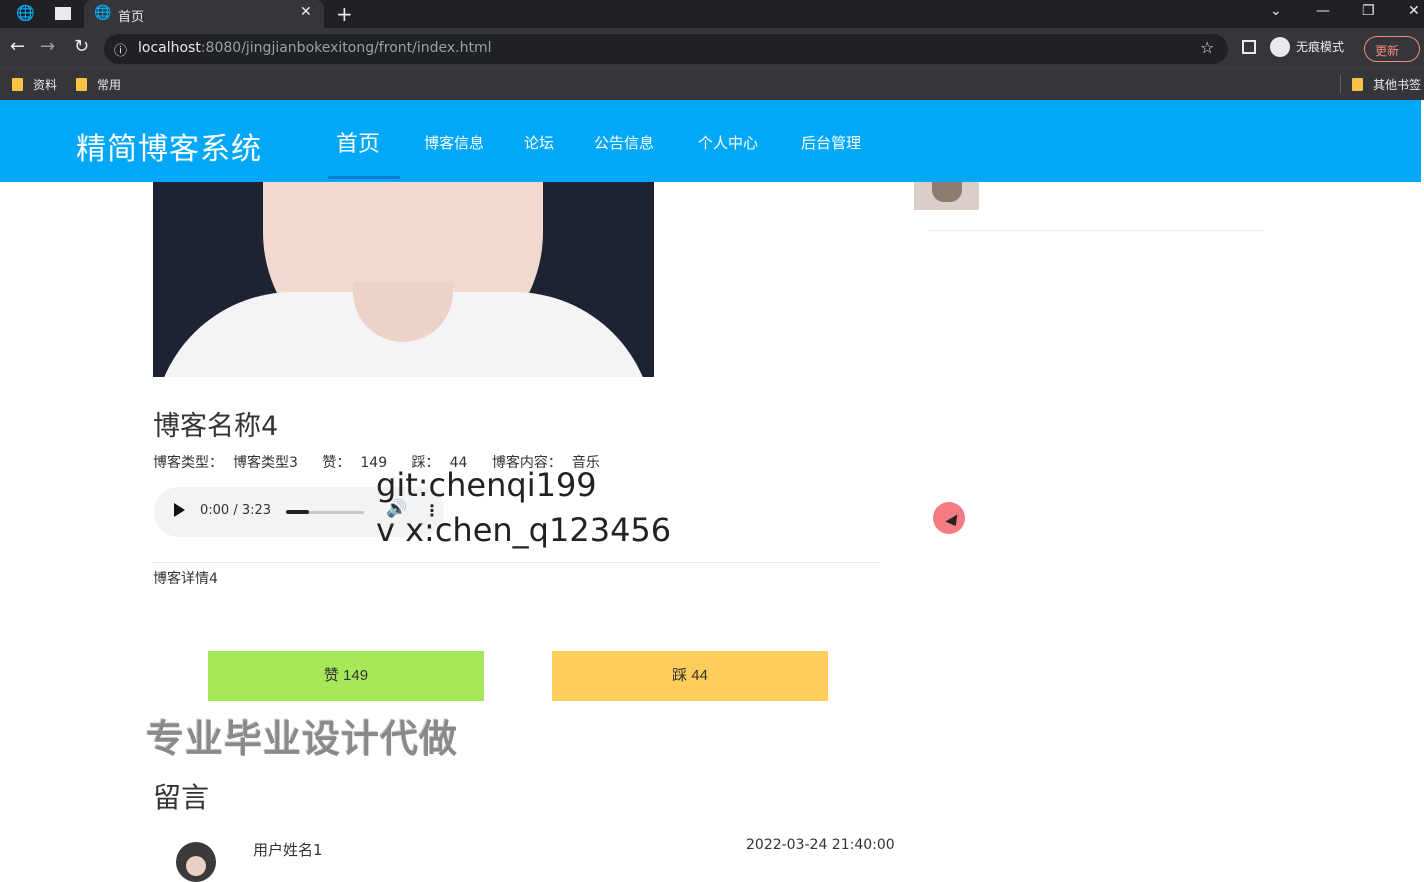  I want to click on watermark-wx: v x:chen_q123456, so click(524, 530).